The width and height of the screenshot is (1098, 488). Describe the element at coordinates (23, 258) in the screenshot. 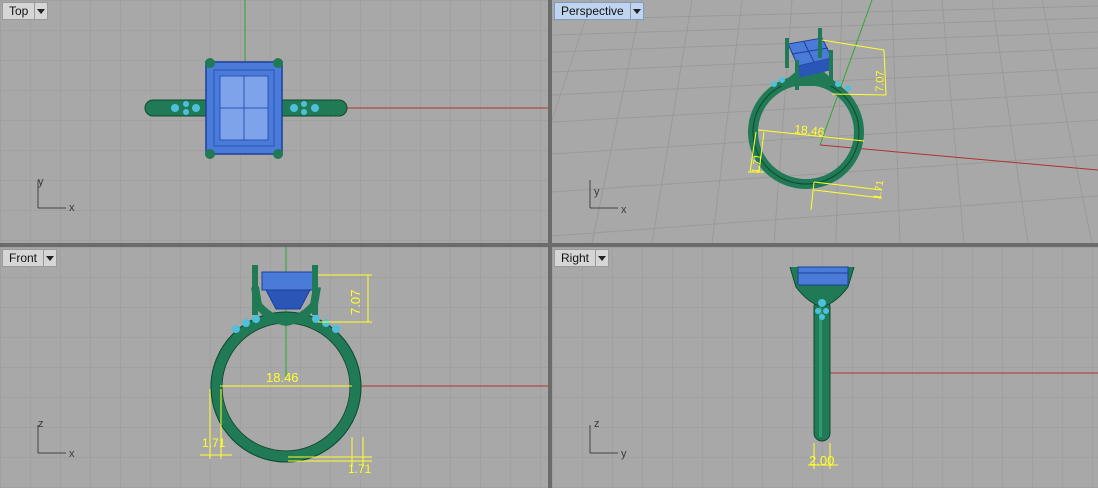

I see `viewport-label: Front` at that location.